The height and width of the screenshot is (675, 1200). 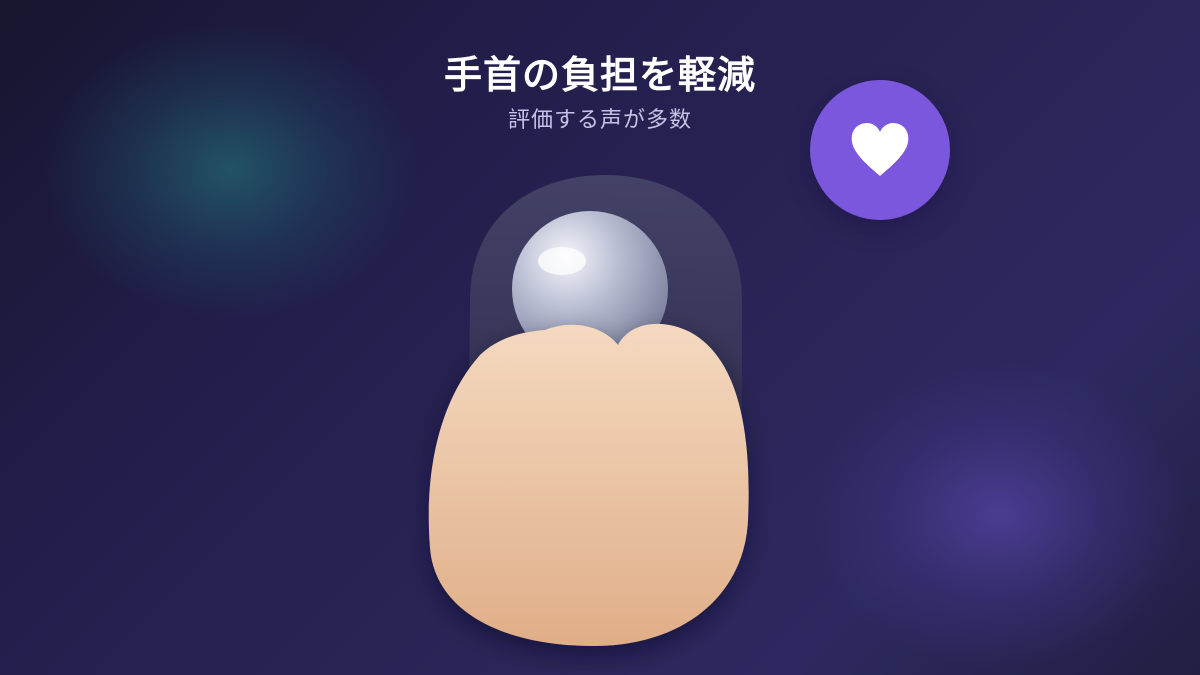 What do you see at coordinates (588, 484) in the screenshot?
I see `finger-icon` at bounding box center [588, 484].